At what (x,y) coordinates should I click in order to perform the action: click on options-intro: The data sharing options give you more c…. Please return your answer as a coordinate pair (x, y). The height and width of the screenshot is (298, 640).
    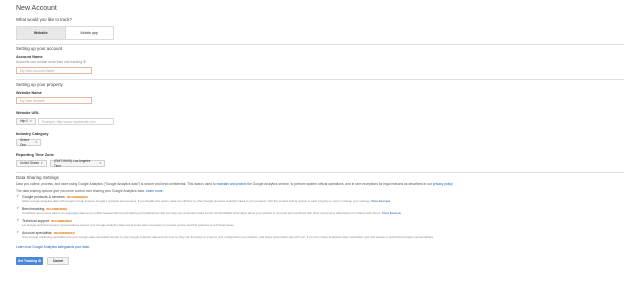
    Looking at the image, I should click on (90, 191).